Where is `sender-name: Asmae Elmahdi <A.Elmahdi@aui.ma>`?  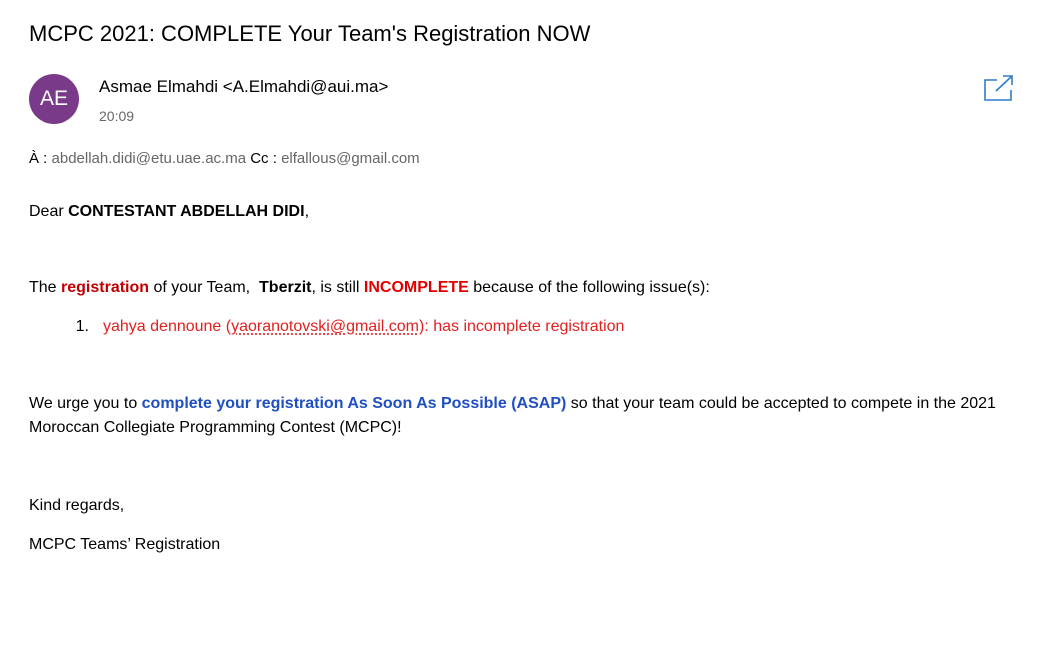
sender-name: Asmae Elmahdi <A.Elmahdi@aui.ma> is located at coordinates (243, 87).